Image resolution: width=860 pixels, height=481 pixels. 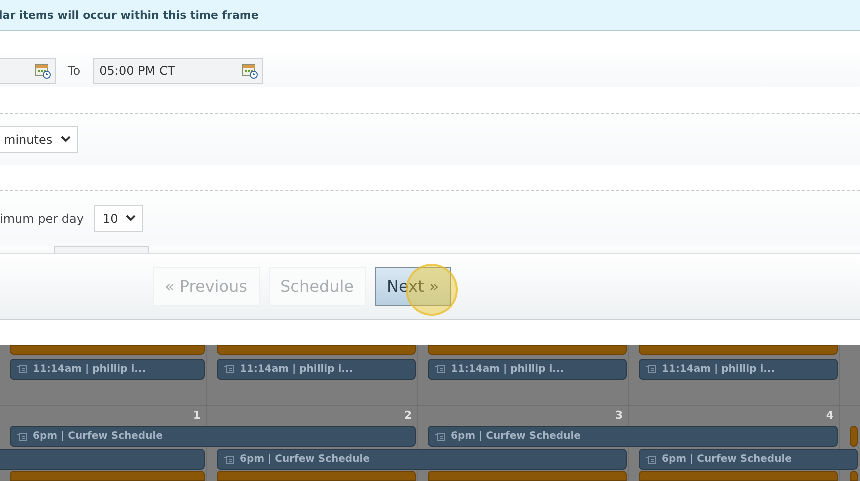 What do you see at coordinates (74, 71) in the screenshot?
I see `to-label: To` at bounding box center [74, 71].